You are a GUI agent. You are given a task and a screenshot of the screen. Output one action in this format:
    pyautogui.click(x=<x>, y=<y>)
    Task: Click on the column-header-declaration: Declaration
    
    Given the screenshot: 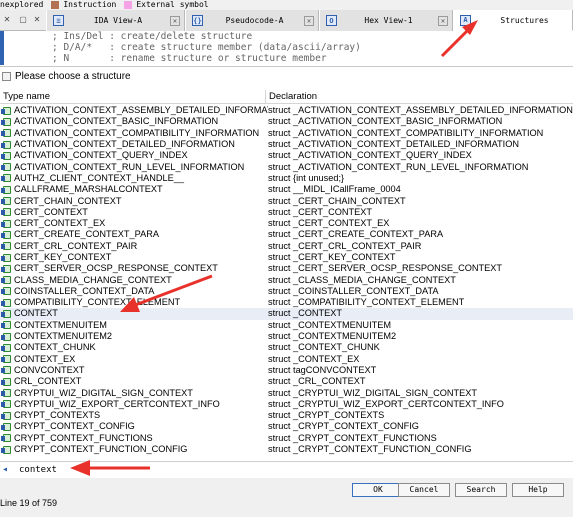 What is the action you would take?
    pyautogui.click(x=291, y=96)
    